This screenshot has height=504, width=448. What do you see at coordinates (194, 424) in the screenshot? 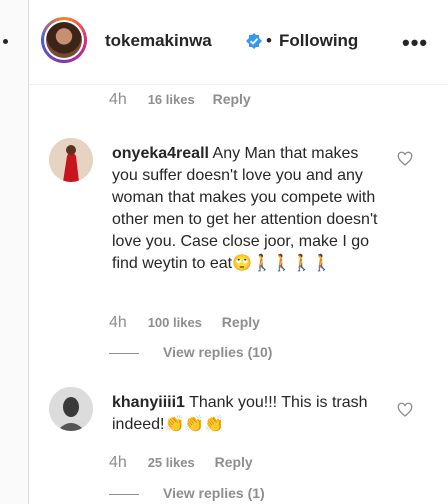
I see `comment-emoji: 👏👏👏` at bounding box center [194, 424].